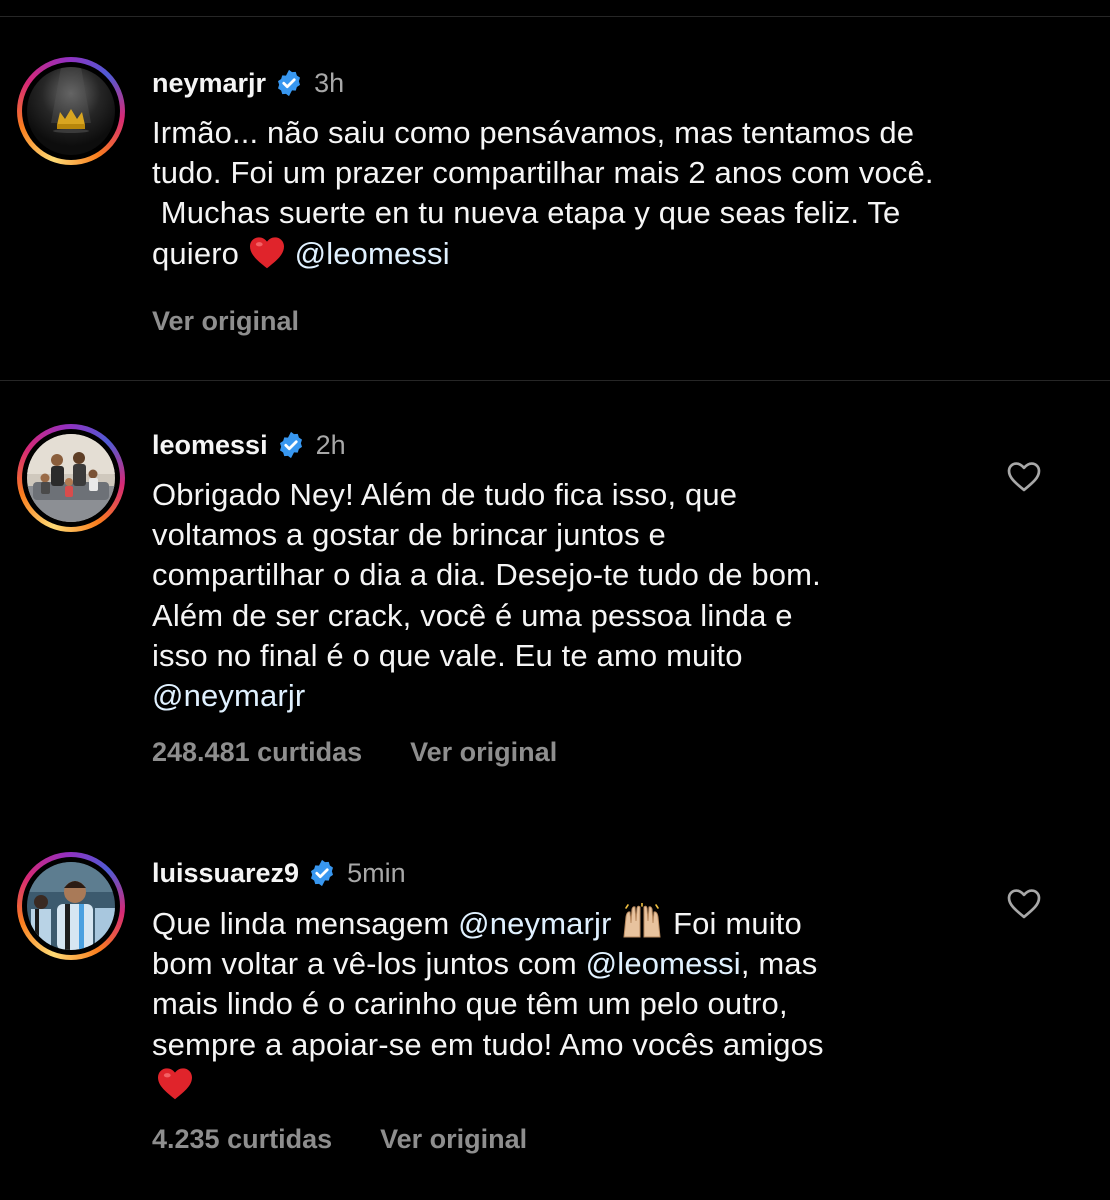  Describe the element at coordinates (242, 1139) in the screenshot. I see `likes-count: 4.235 curtidas` at that location.